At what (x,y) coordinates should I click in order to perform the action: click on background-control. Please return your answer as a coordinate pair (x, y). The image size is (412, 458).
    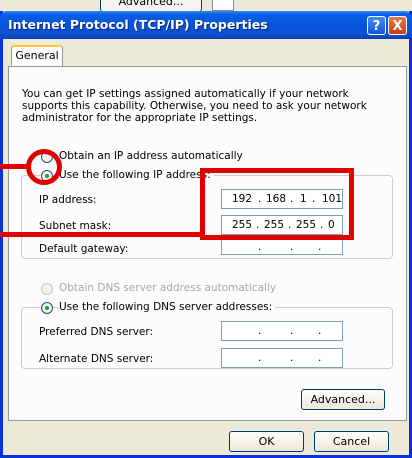
    Looking at the image, I should click on (223, 5).